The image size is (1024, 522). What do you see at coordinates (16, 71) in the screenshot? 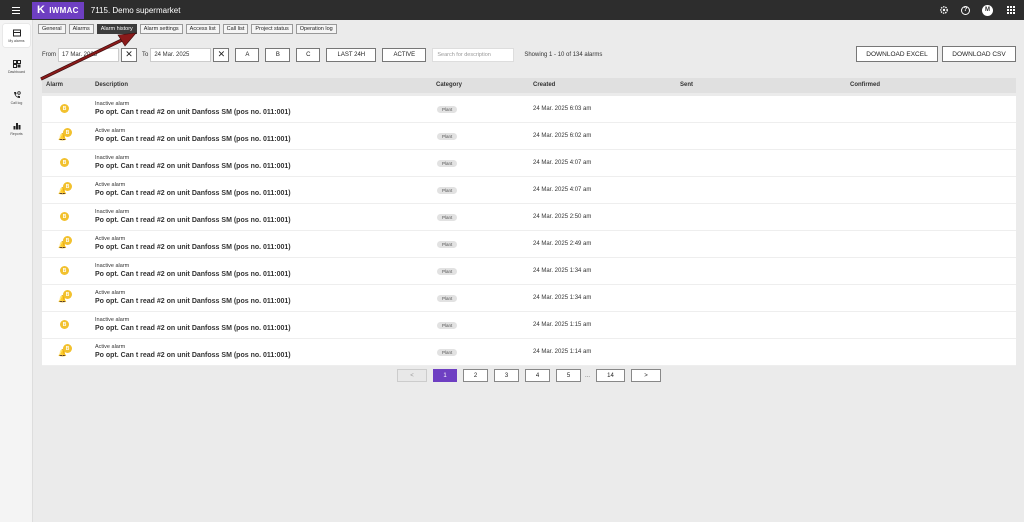
I see `sidebar-item-label: Dashboard` at bounding box center [16, 71].